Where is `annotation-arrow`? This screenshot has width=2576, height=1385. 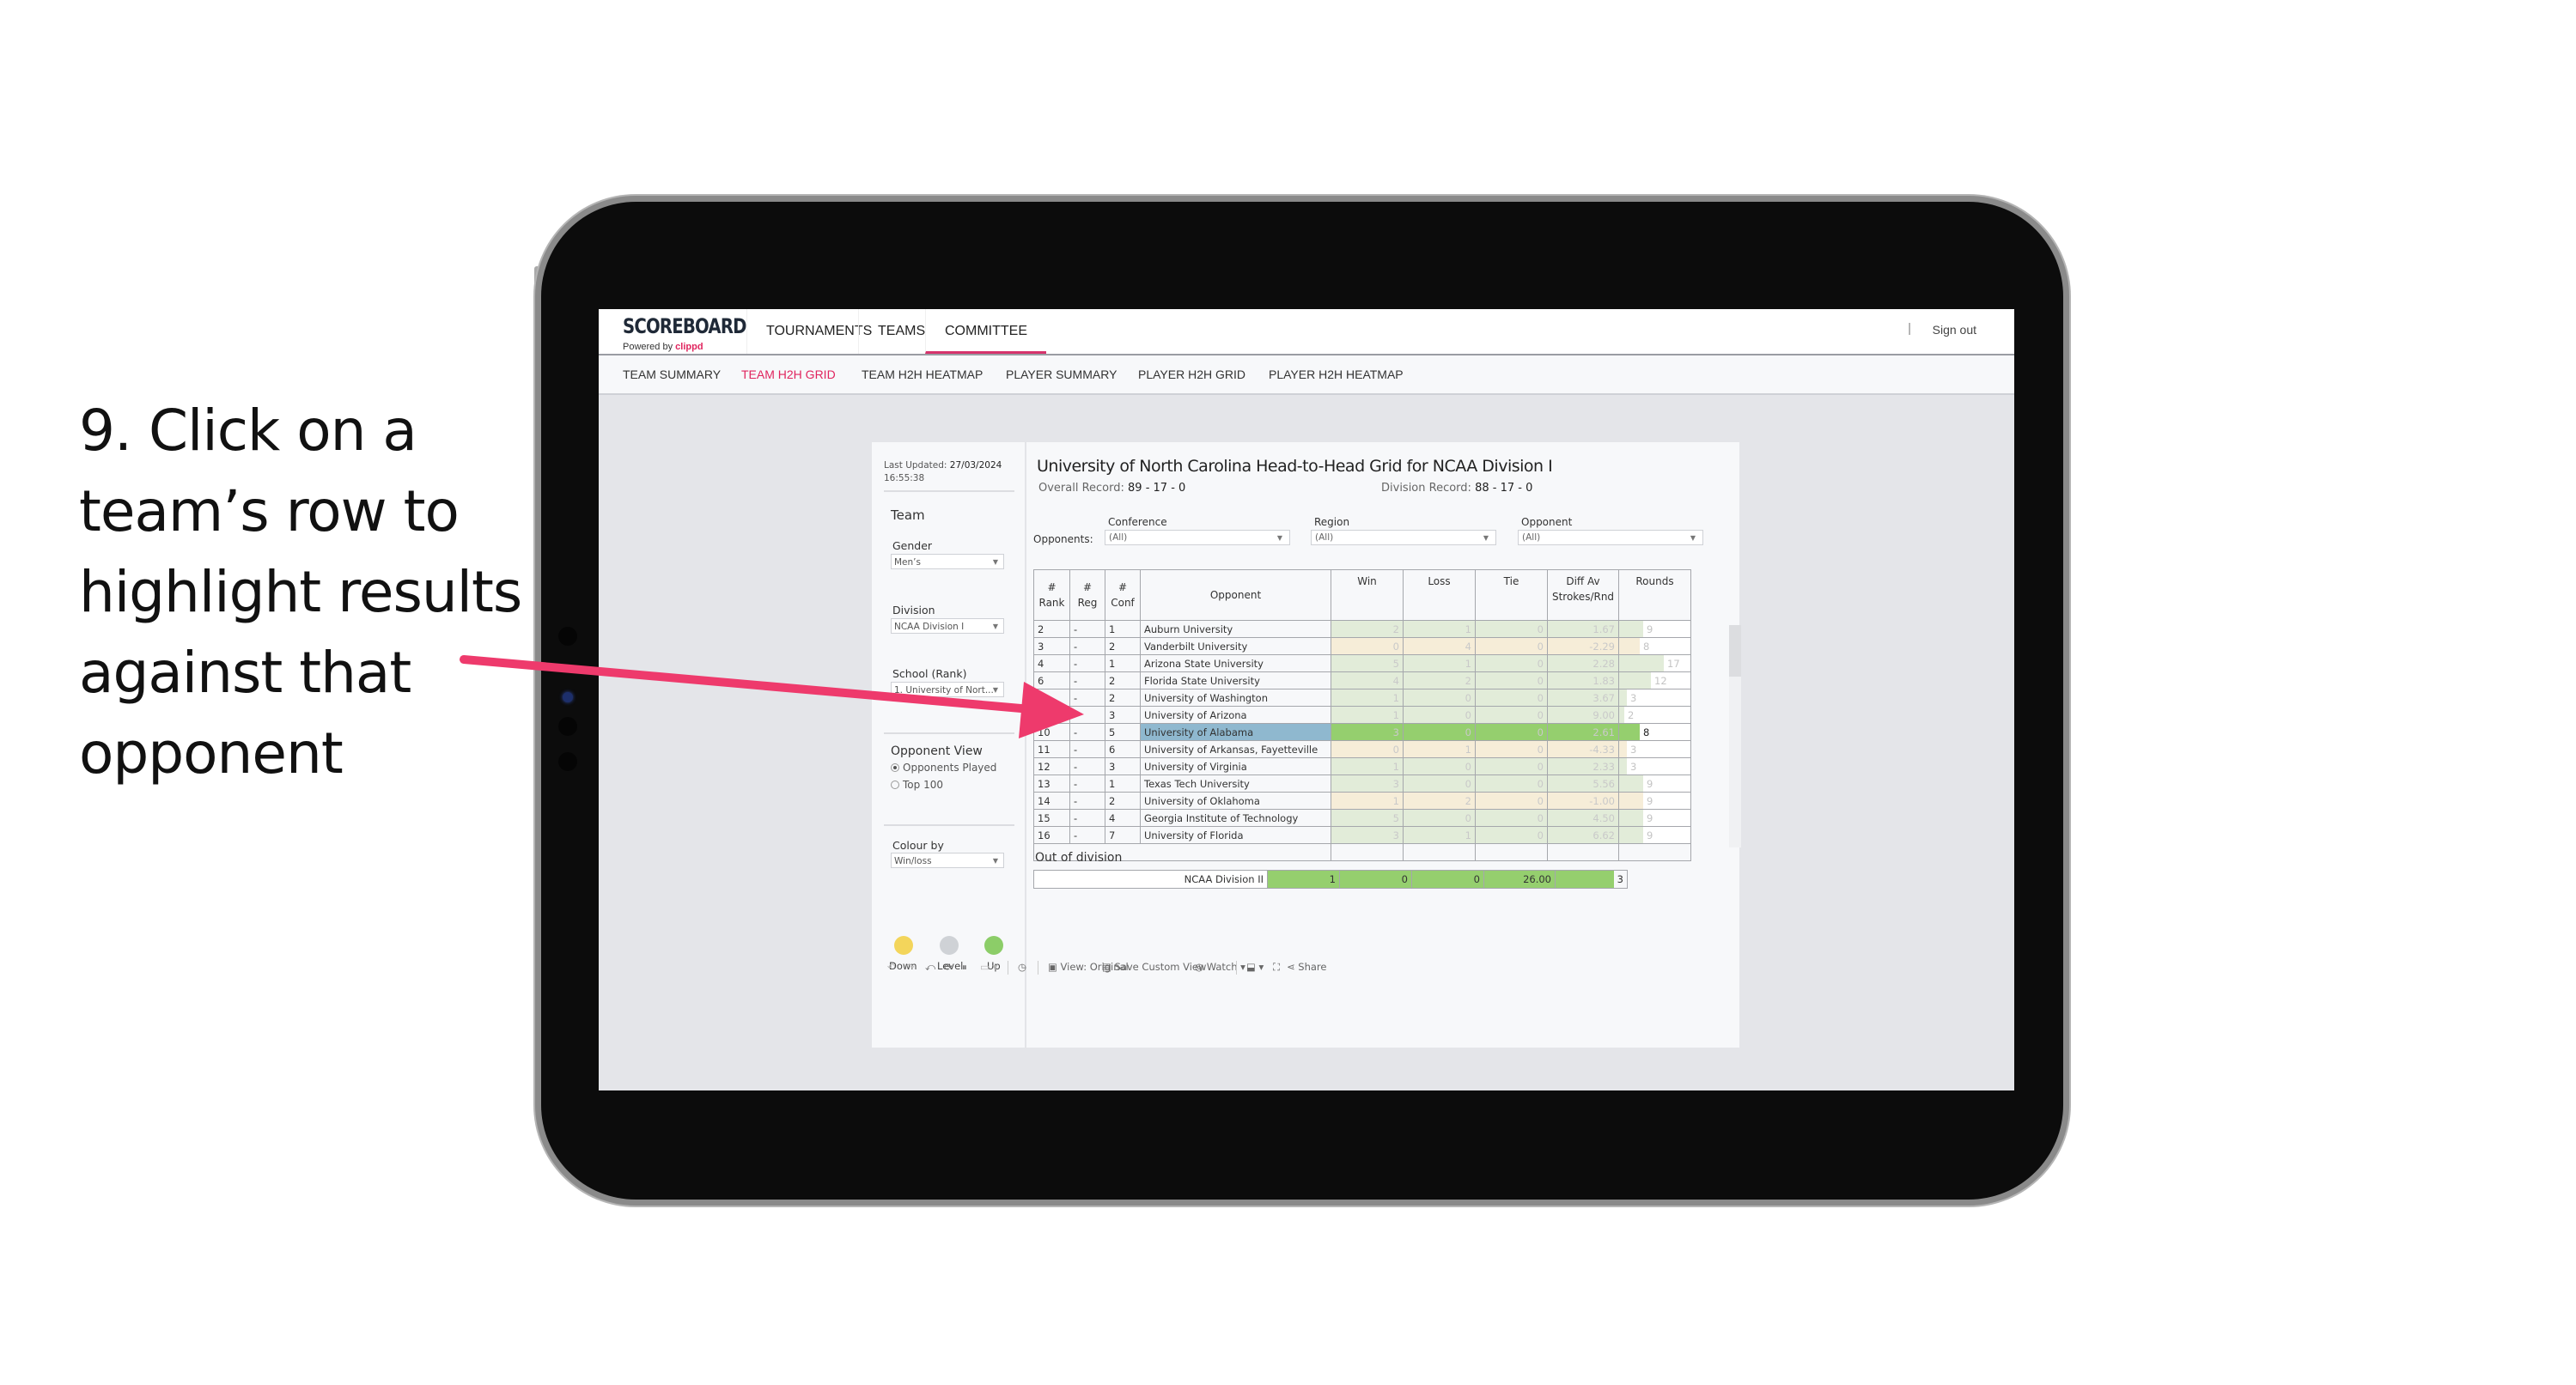 annotation-arrow is located at coordinates (772, 696).